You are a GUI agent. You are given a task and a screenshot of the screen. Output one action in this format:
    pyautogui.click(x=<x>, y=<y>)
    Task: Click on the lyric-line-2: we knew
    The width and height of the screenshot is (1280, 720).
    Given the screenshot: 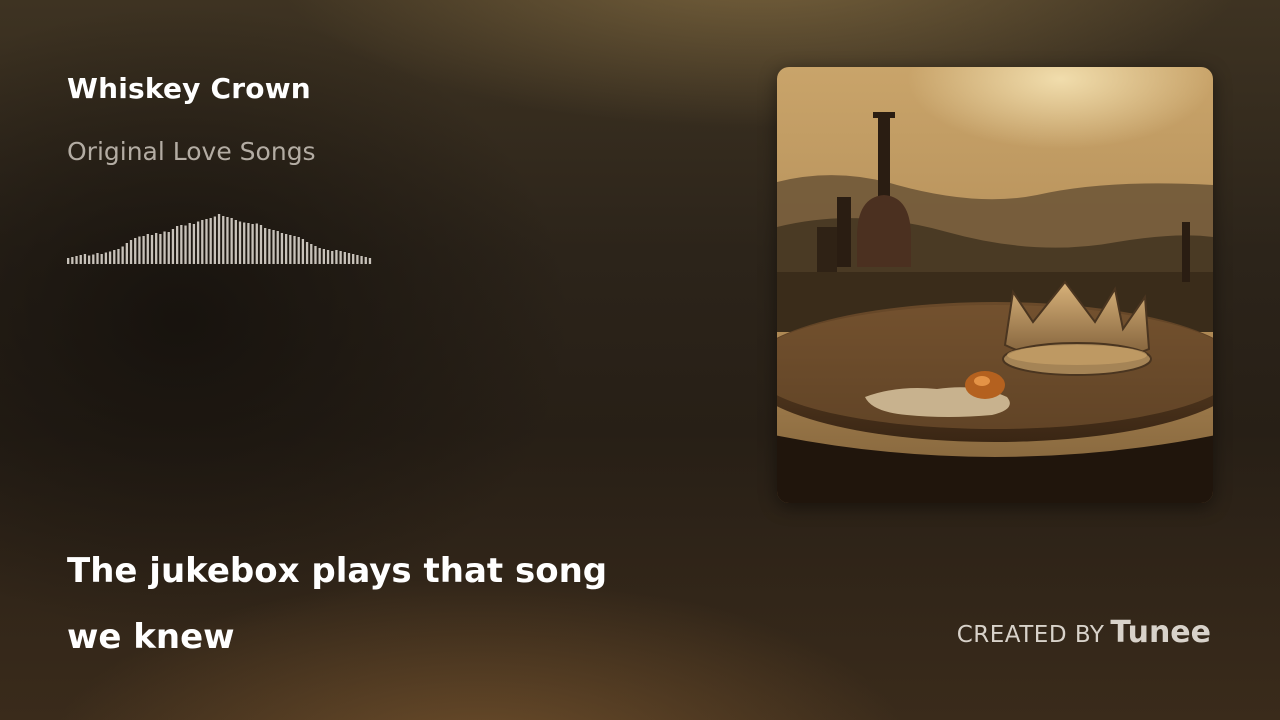 What is the action you would take?
    pyautogui.click(x=151, y=637)
    